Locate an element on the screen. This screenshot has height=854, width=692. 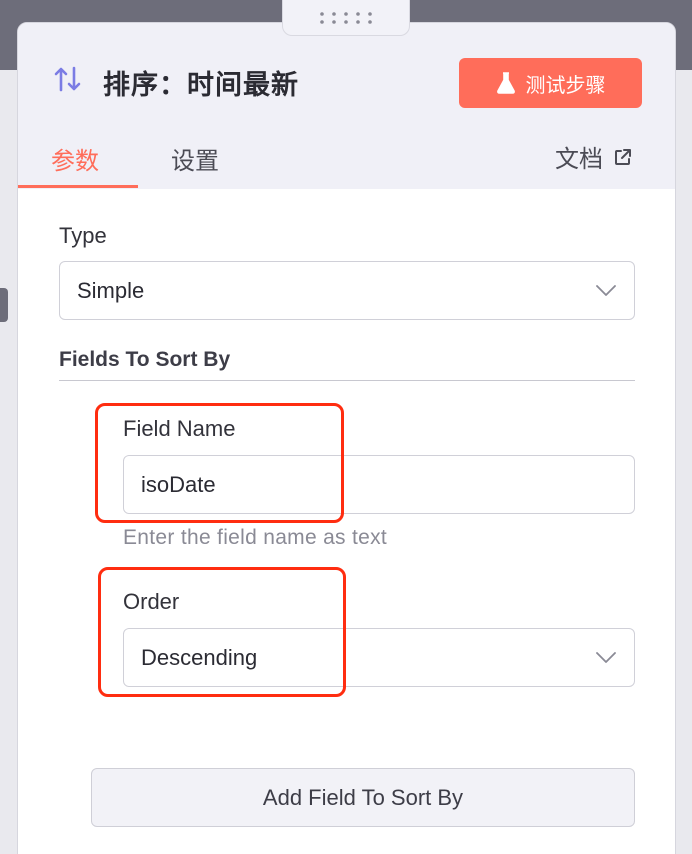
test-step-button: 测试步骤 is located at coordinates (550, 83).